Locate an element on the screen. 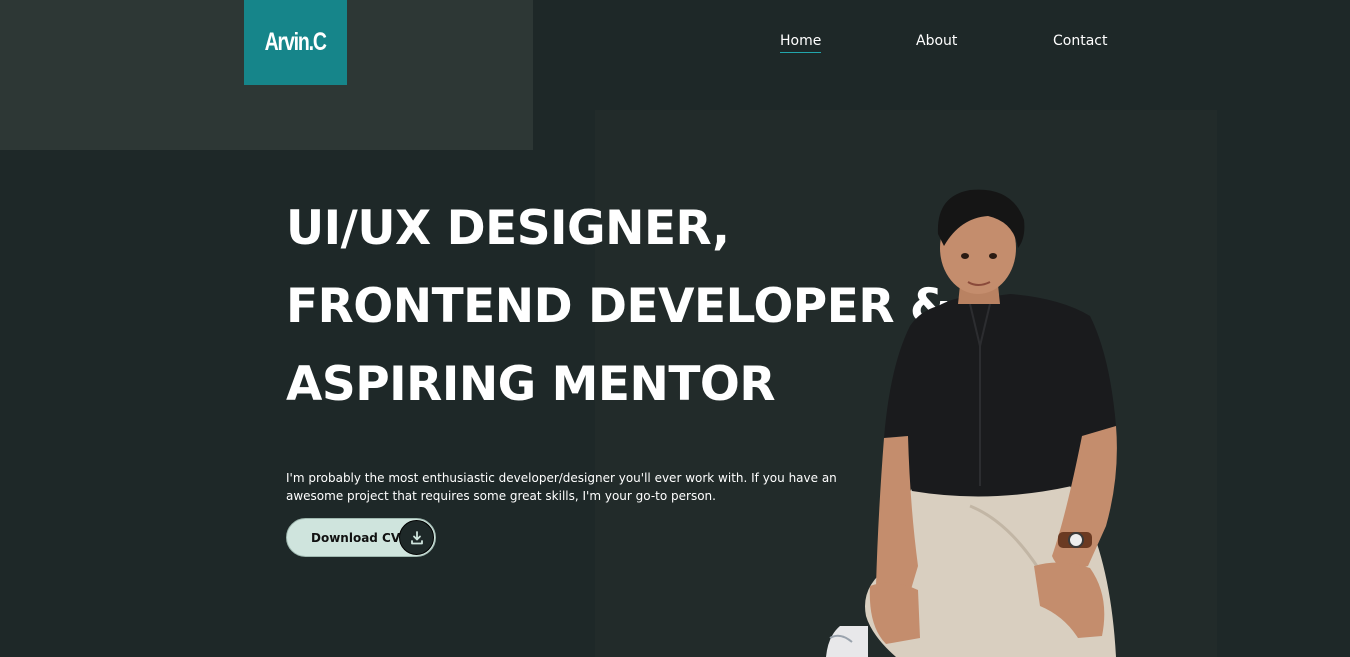  nav-contact-link: Contact is located at coordinates (1080, 42).